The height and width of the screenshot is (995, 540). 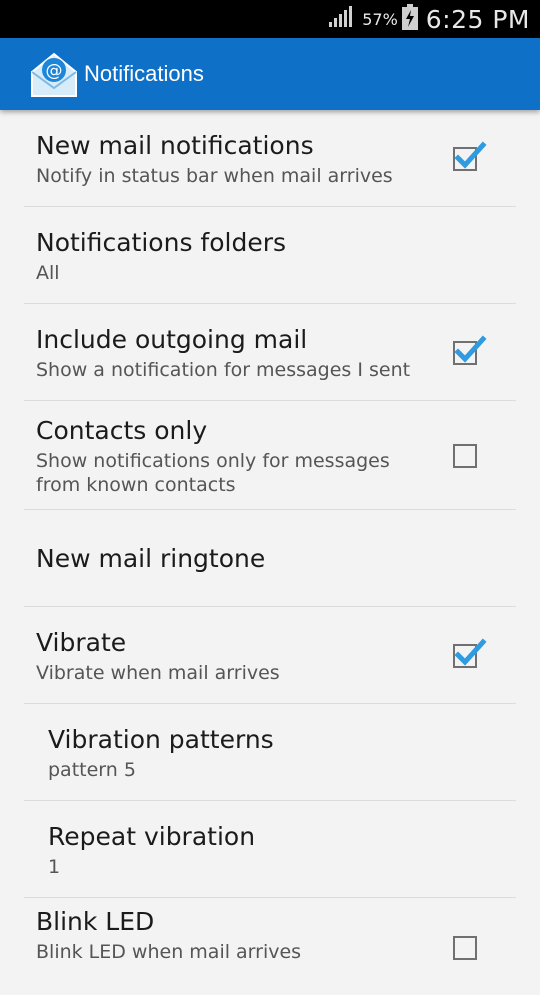 I want to click on vibrate-checkbox, so click(x=470, y=652).